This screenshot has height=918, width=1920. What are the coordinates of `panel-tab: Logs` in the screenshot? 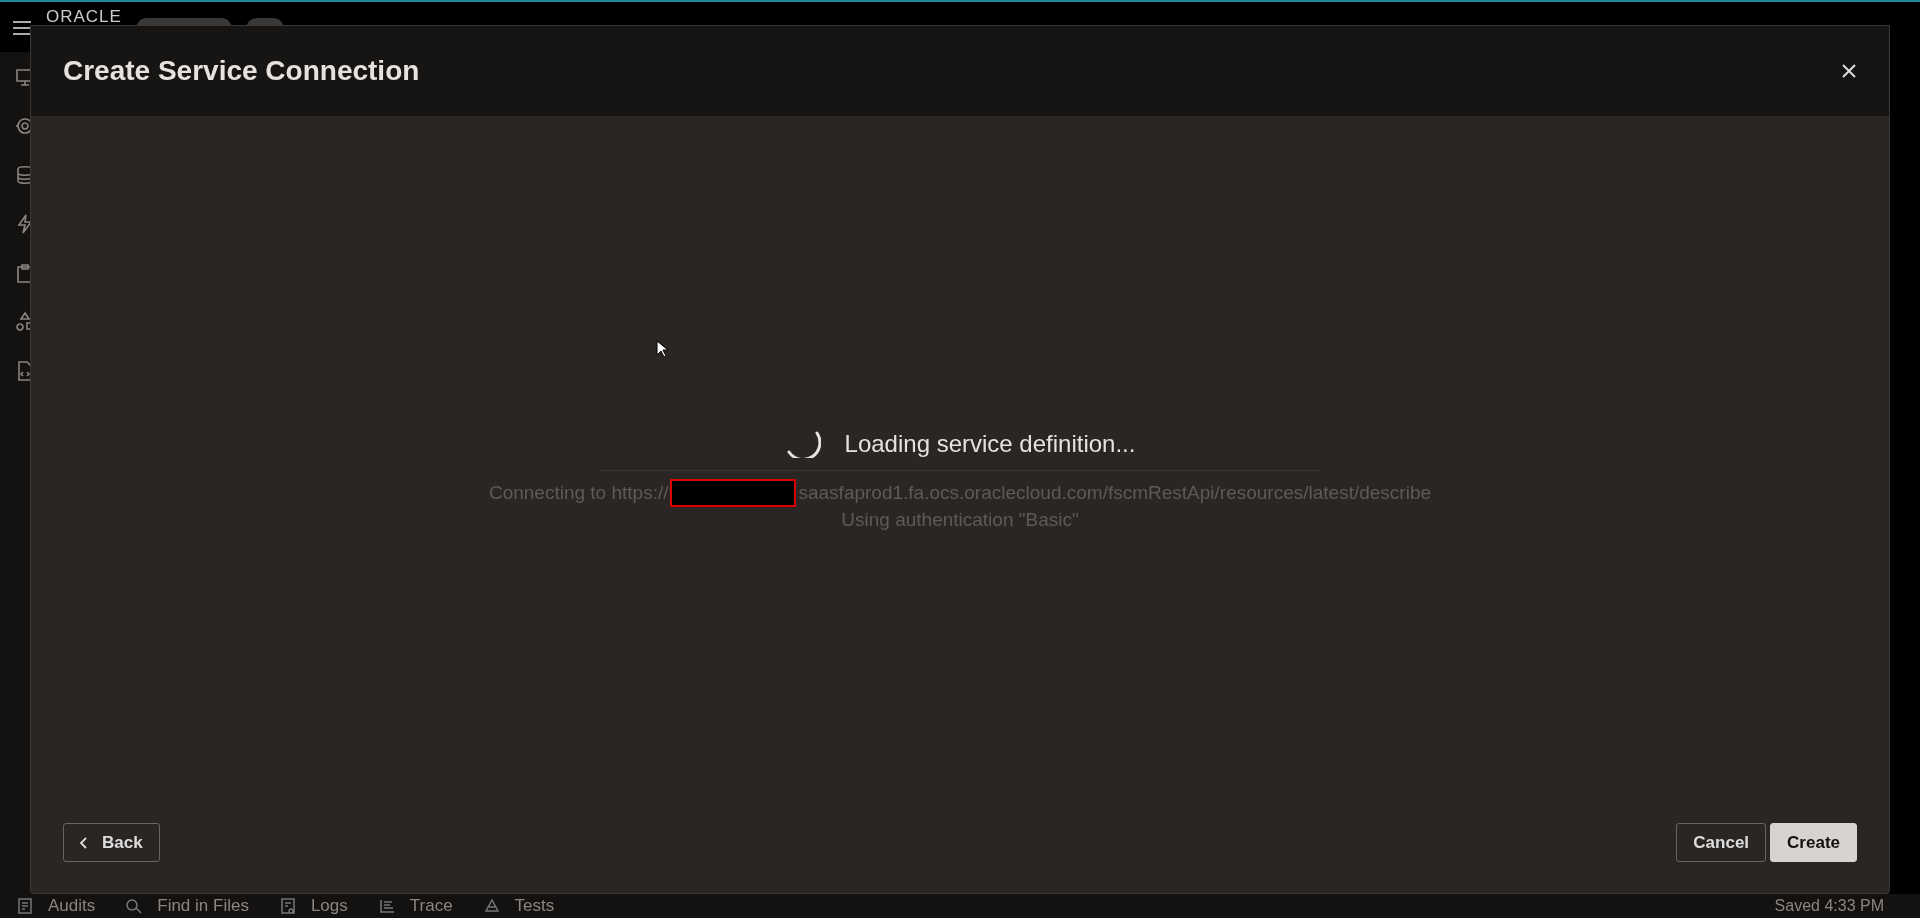 It's located at (329, 906).